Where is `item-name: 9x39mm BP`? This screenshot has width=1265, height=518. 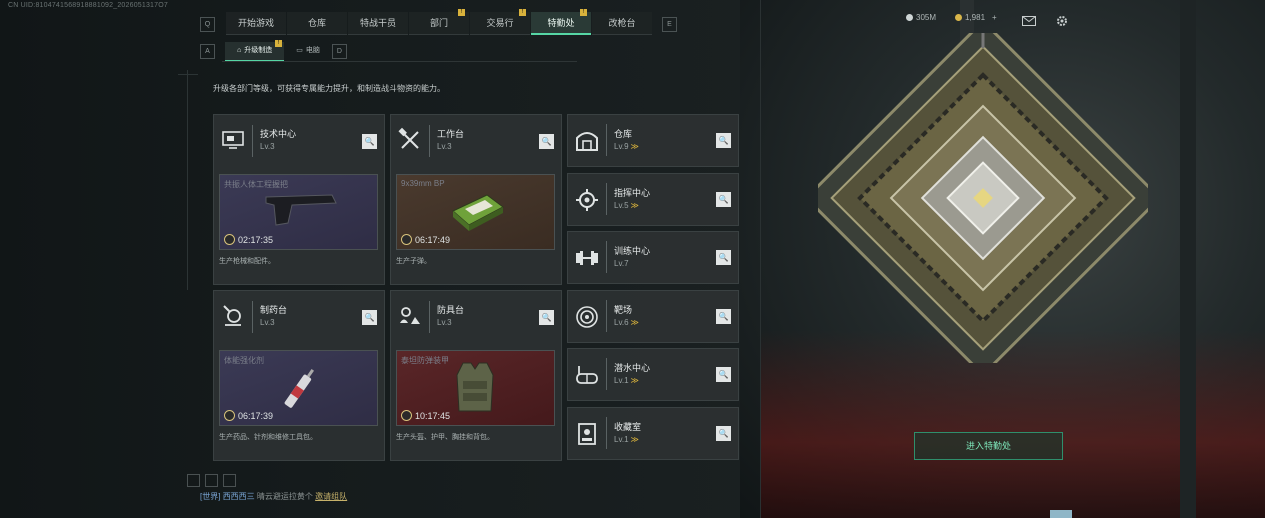 item-name: 9x39mm BP is located at coordinates (423, 183).